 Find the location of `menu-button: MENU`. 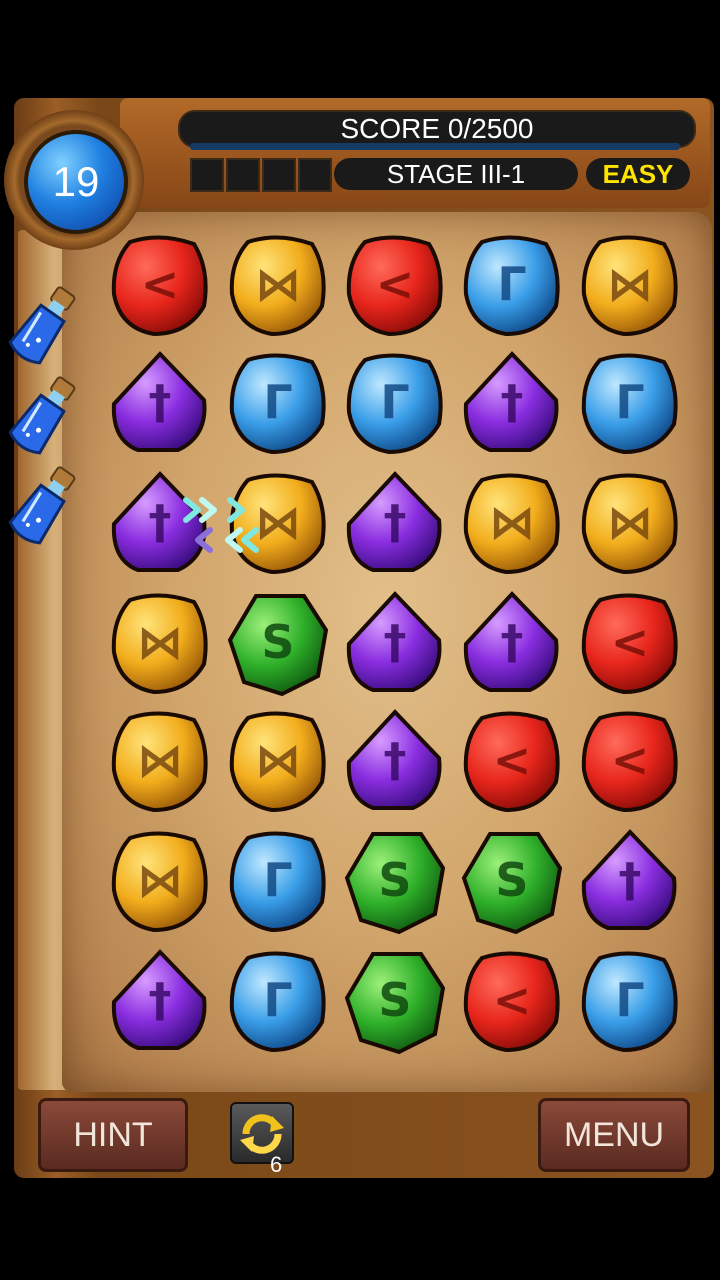

menu-button: MENU is located at coordinates (614, 1135).